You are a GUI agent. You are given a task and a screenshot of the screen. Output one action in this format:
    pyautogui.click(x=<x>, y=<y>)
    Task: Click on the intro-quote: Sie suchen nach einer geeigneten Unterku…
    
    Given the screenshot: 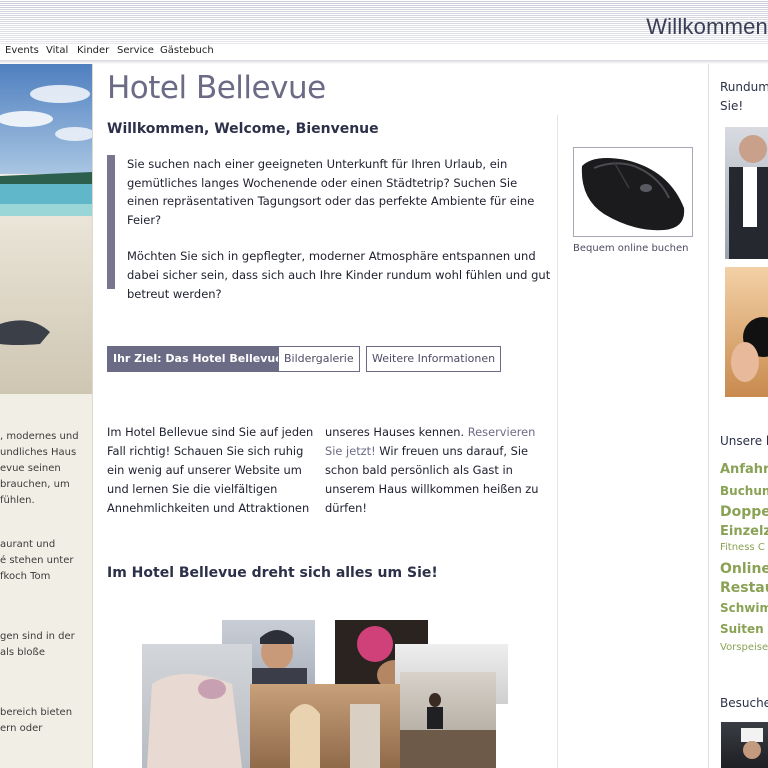 What is the action you would take?
    pyautogui.click(x=329, y=228)
    